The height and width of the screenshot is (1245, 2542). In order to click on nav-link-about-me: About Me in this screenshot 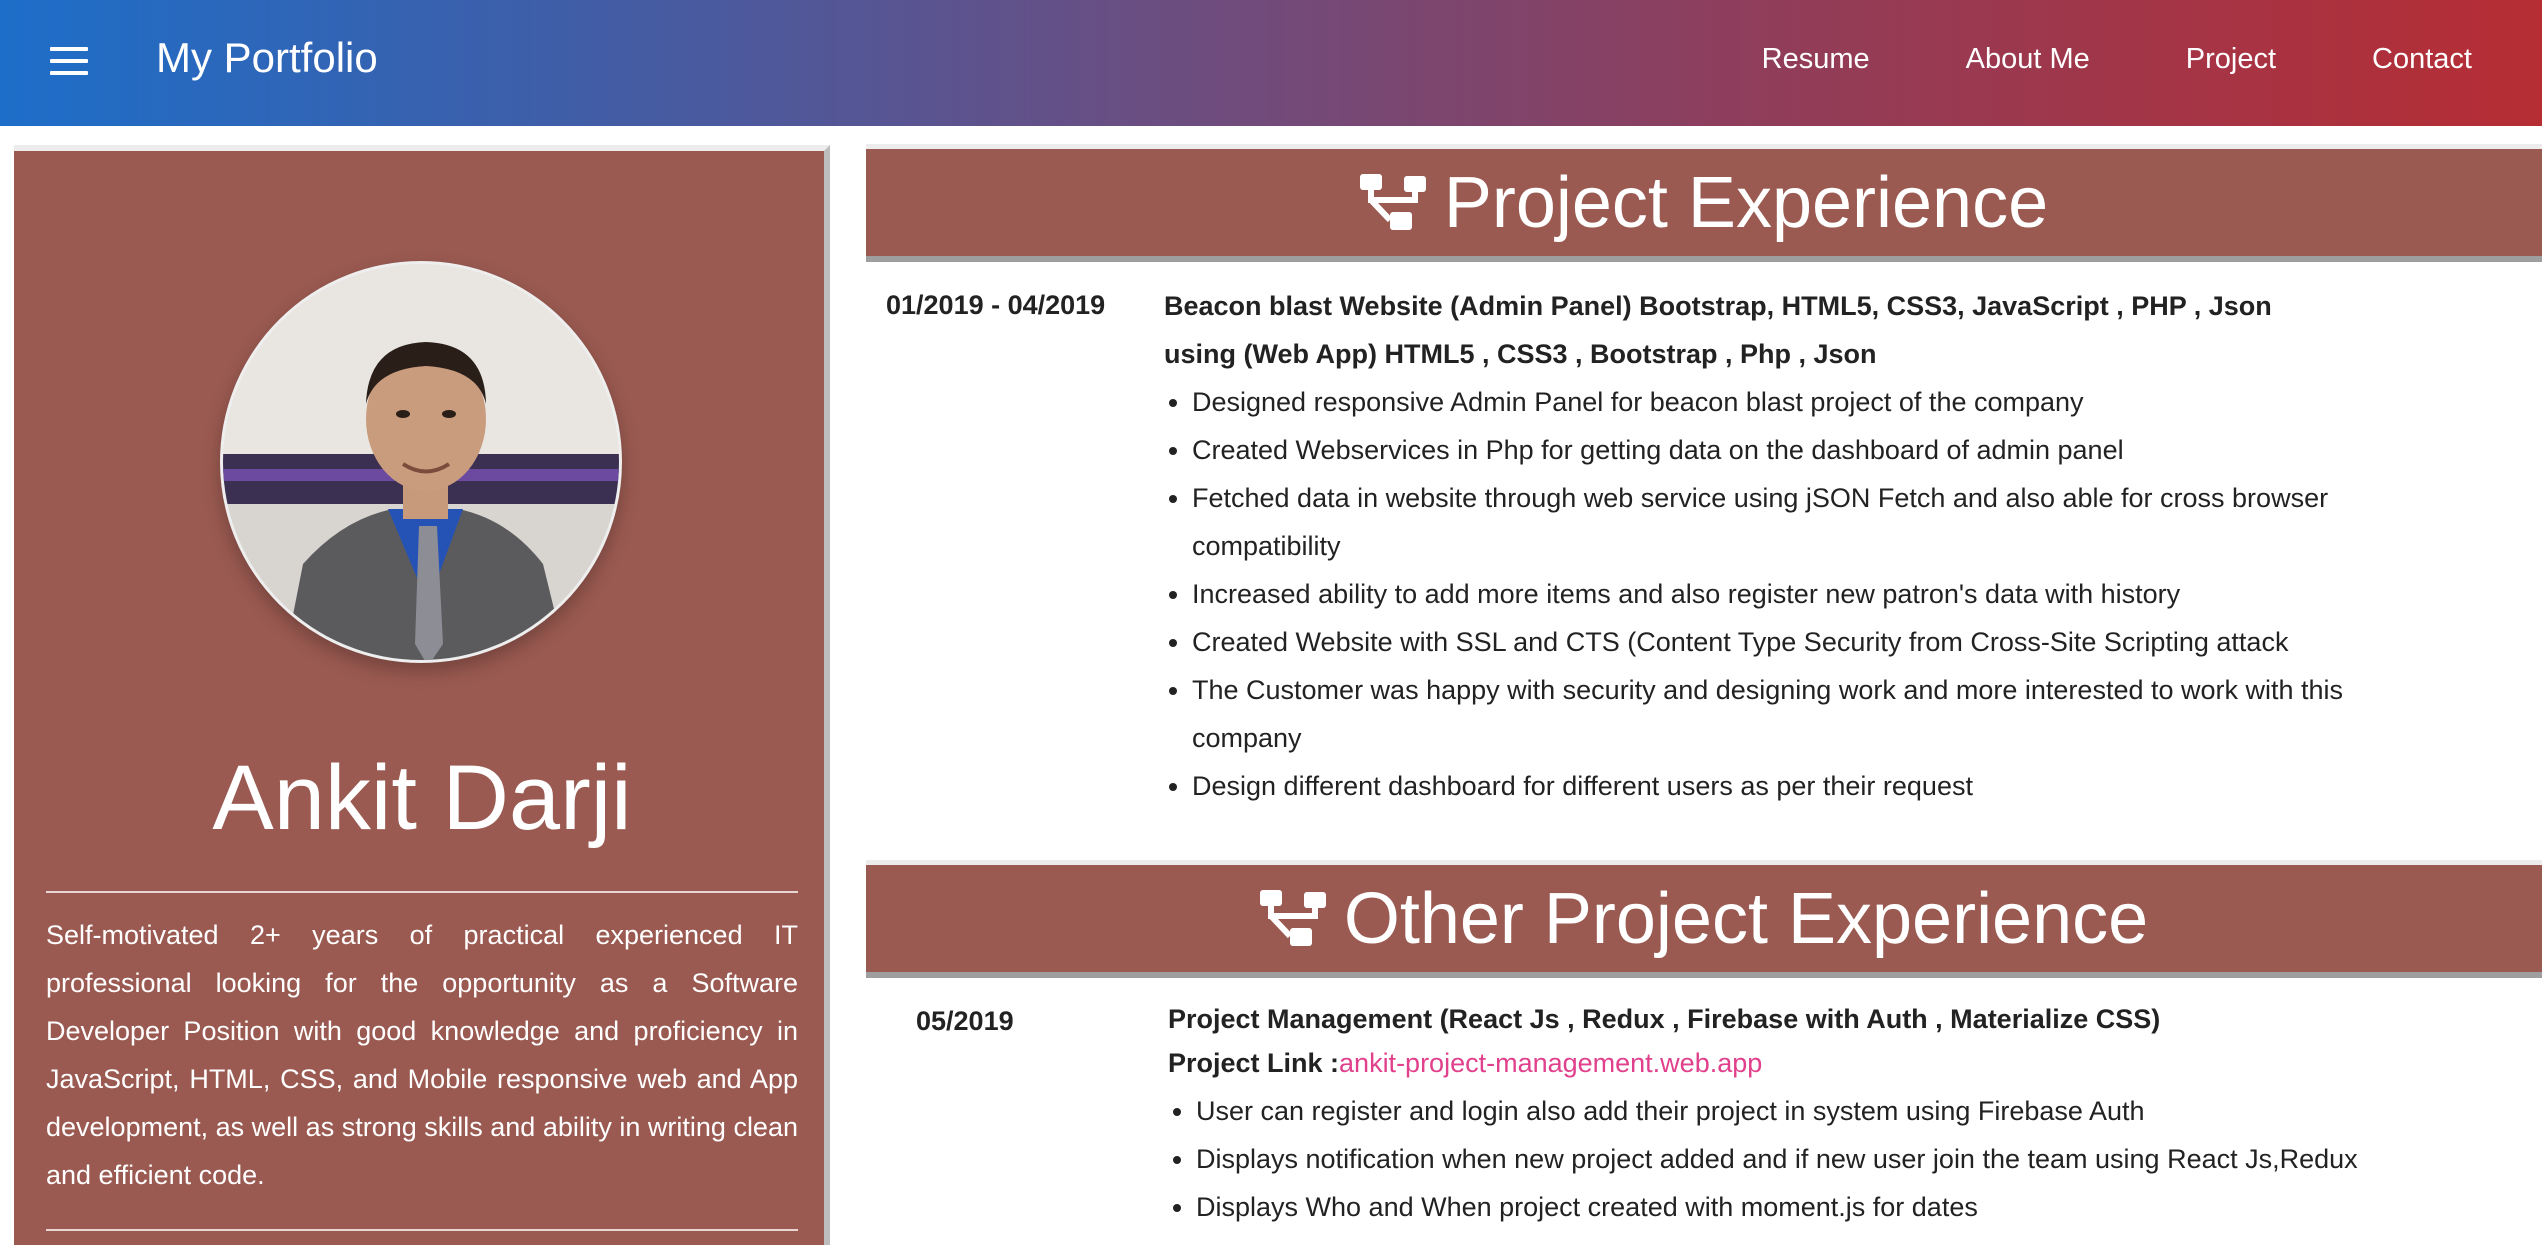, I will do `click(2028, 59)`.